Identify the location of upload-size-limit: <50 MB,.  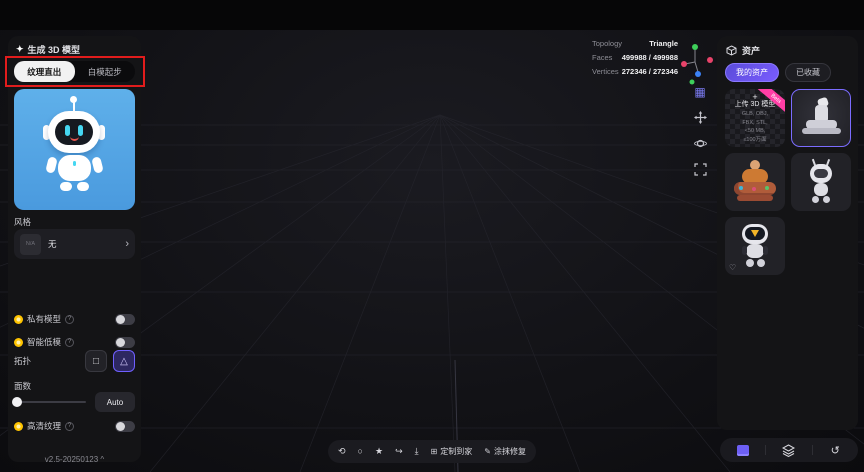
(755, 131).